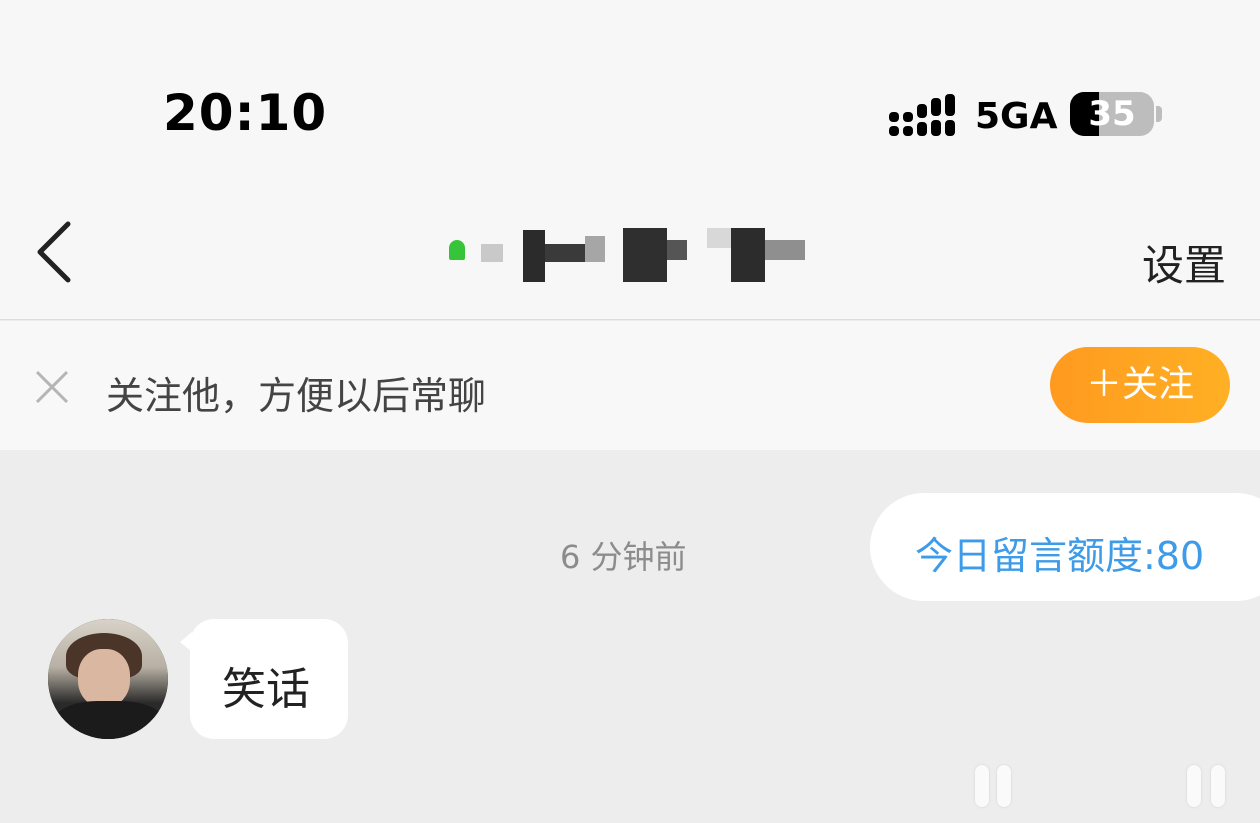 The image size is (1260, 823). I want to click on quota-text: 今日留言额度:80, so click(1060, 556).